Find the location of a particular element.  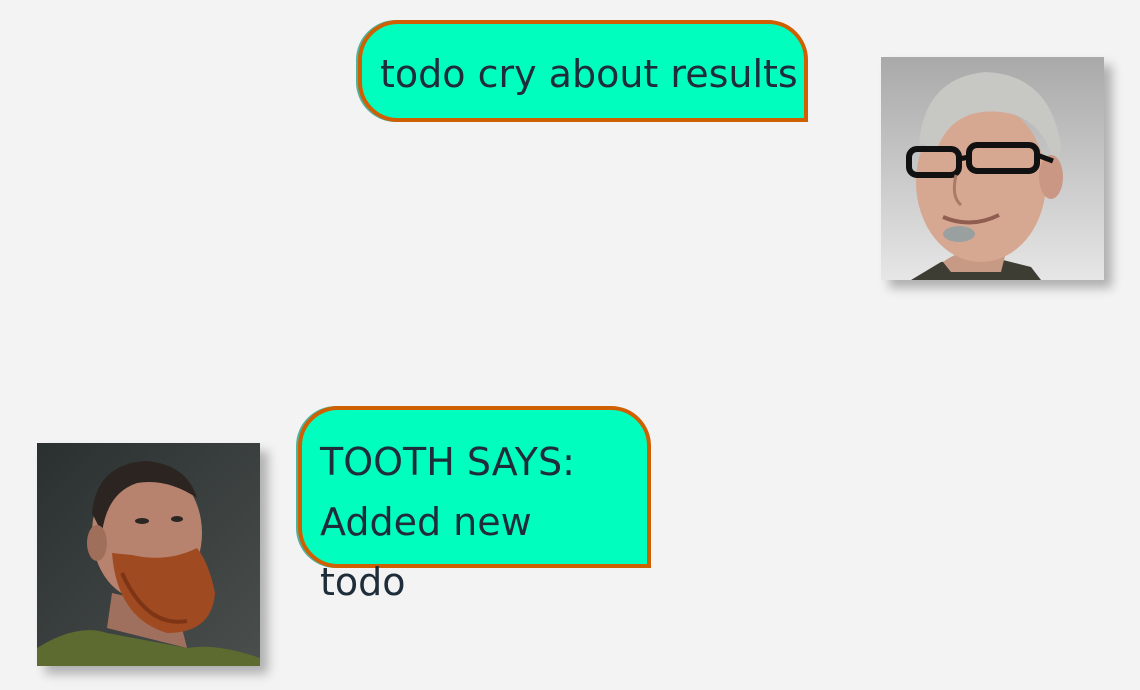

bearded-man-portrait-image is located at coordinates (148, 554).